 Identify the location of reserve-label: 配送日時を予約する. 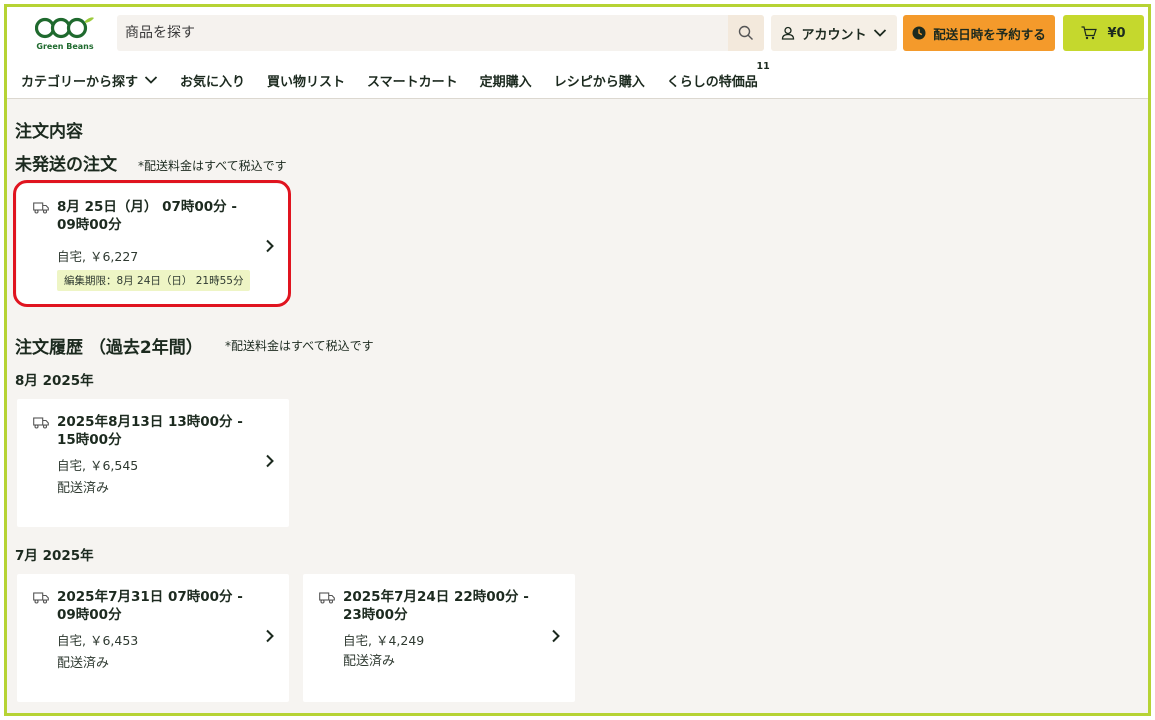
(989, 34).